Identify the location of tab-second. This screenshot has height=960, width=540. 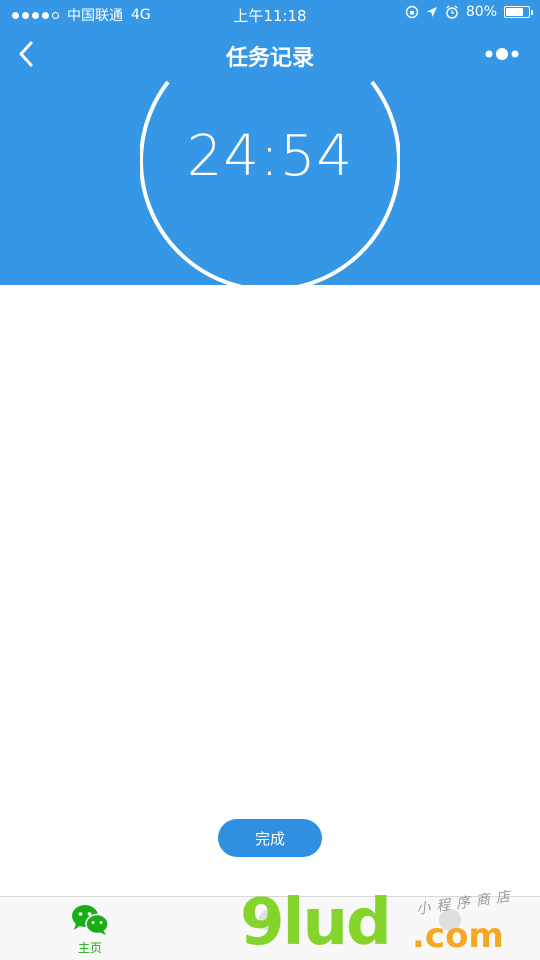
(270, 928).